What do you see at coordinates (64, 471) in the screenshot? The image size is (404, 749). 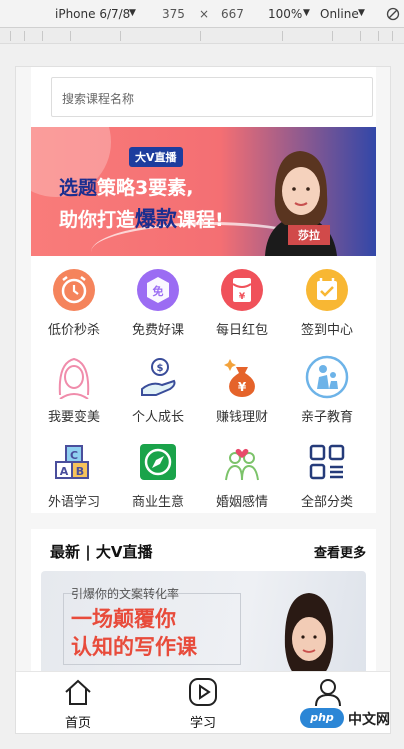 I see `svg-text: A` at bounding box center [64, 471].